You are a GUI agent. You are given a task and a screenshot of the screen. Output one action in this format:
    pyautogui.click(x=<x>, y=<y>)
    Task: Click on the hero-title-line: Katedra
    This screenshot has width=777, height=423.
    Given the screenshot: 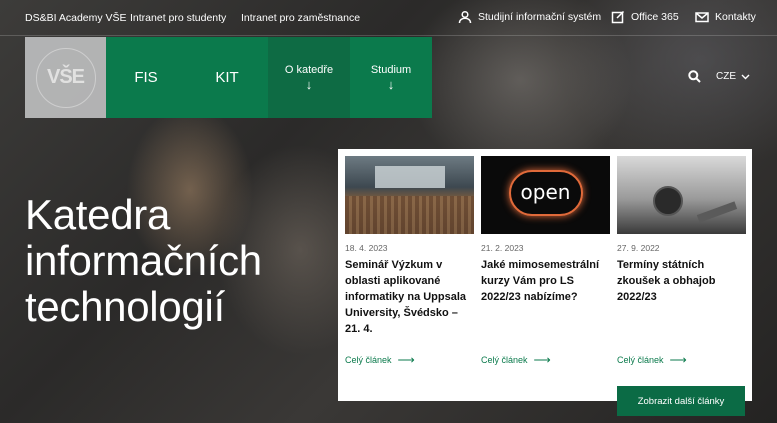 What is the action you would take?
    pyautogui.click(x=98, y=214)
    